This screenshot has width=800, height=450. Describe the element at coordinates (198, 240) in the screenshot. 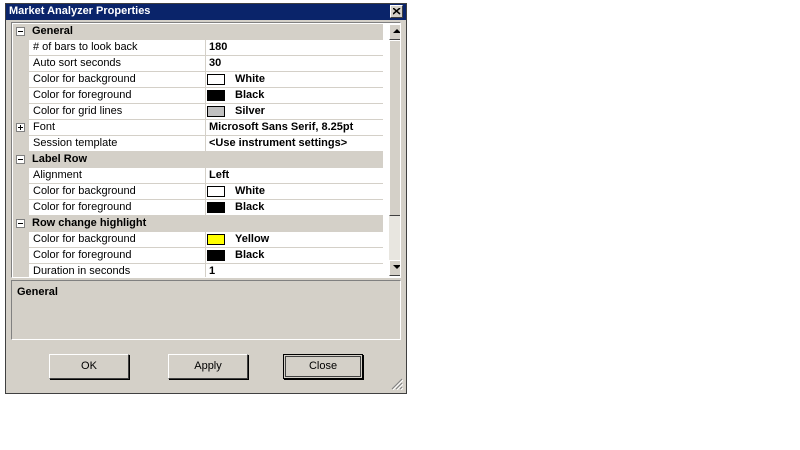

I see `property-row: Color for background Yellow` at that location.